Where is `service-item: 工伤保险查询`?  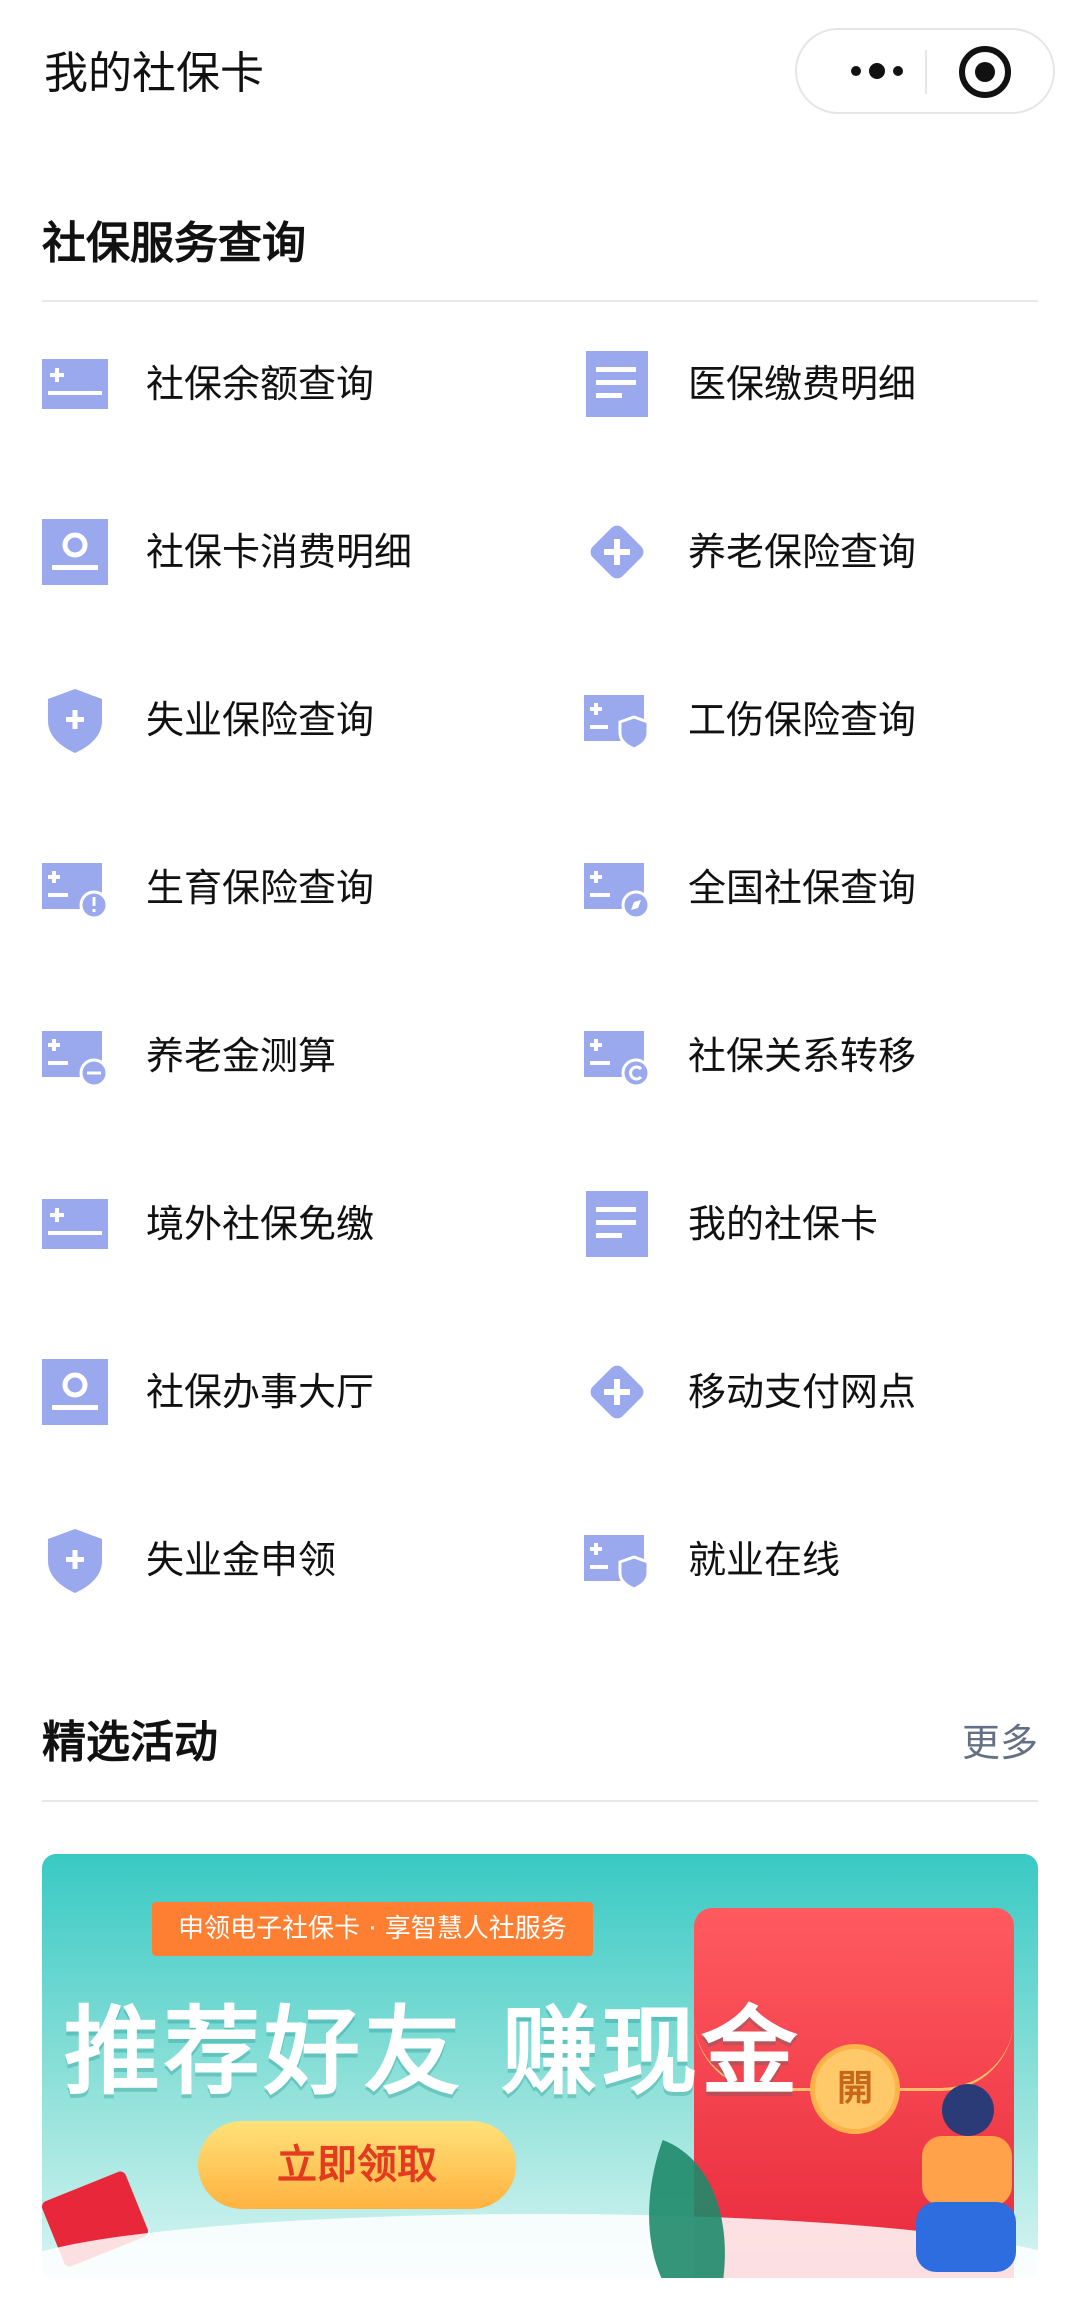
service-item: 工伤保险查询 is located at coordinates (832, 720).